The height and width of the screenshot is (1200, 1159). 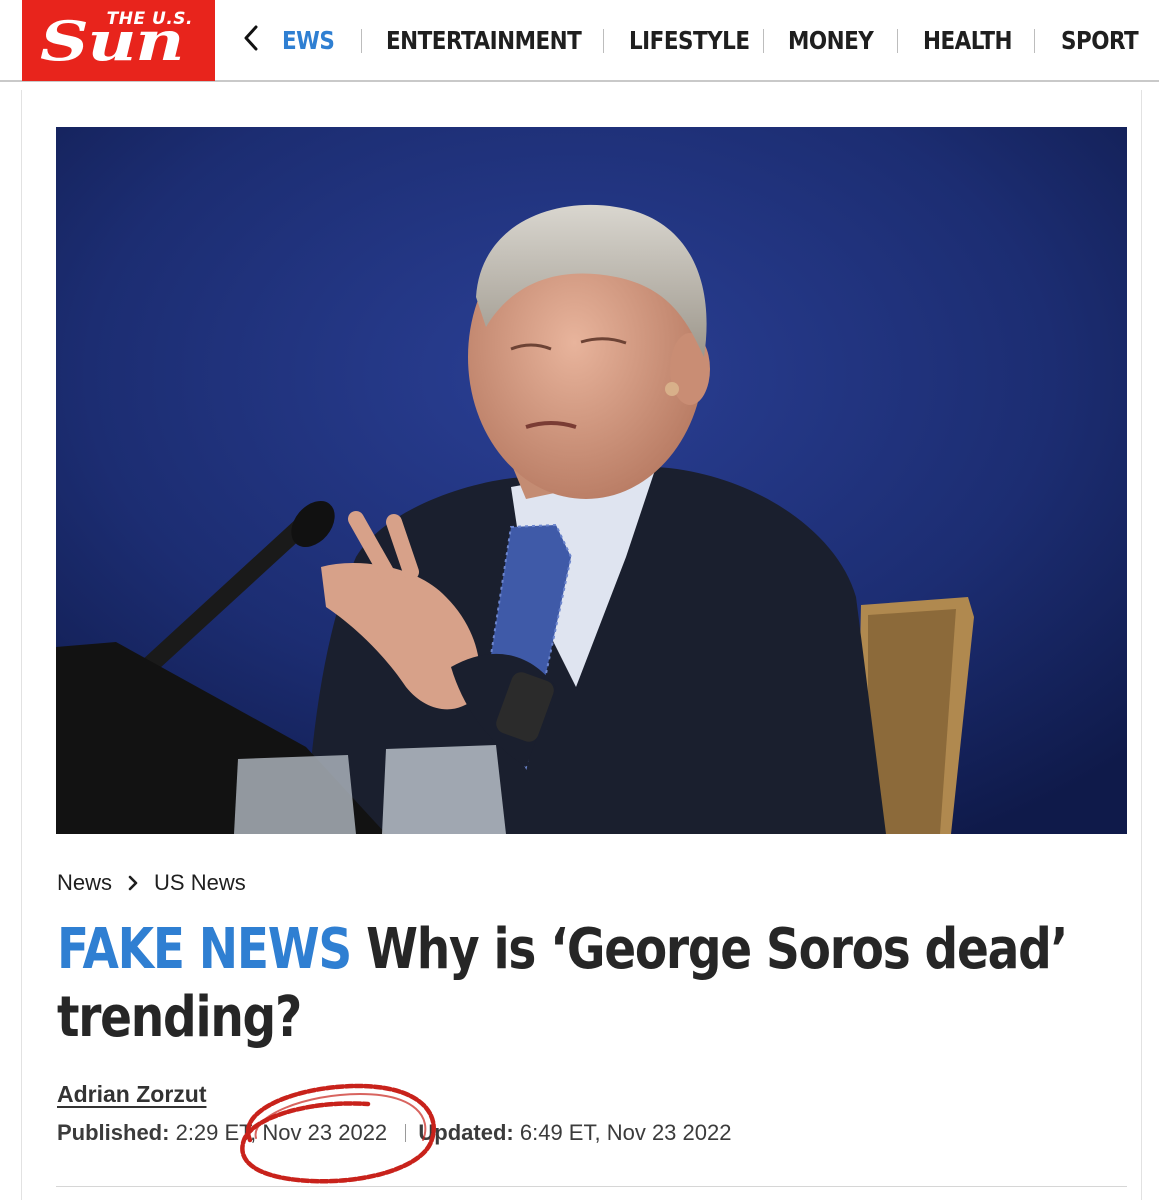 I want to click on published-value: 2:29 ET, Nov 23 2022, so click(x=281, y=1132).